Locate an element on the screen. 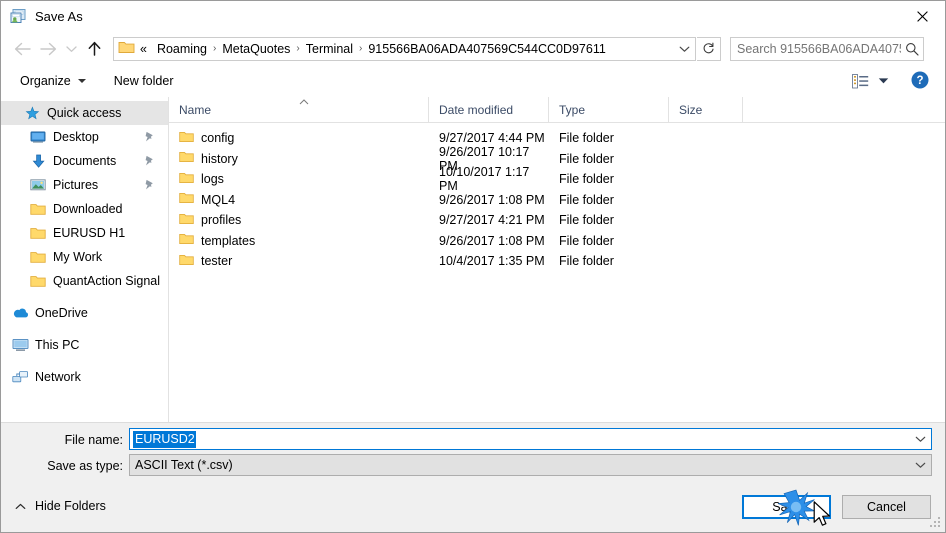  close-button is located at coordinates (922, 16).